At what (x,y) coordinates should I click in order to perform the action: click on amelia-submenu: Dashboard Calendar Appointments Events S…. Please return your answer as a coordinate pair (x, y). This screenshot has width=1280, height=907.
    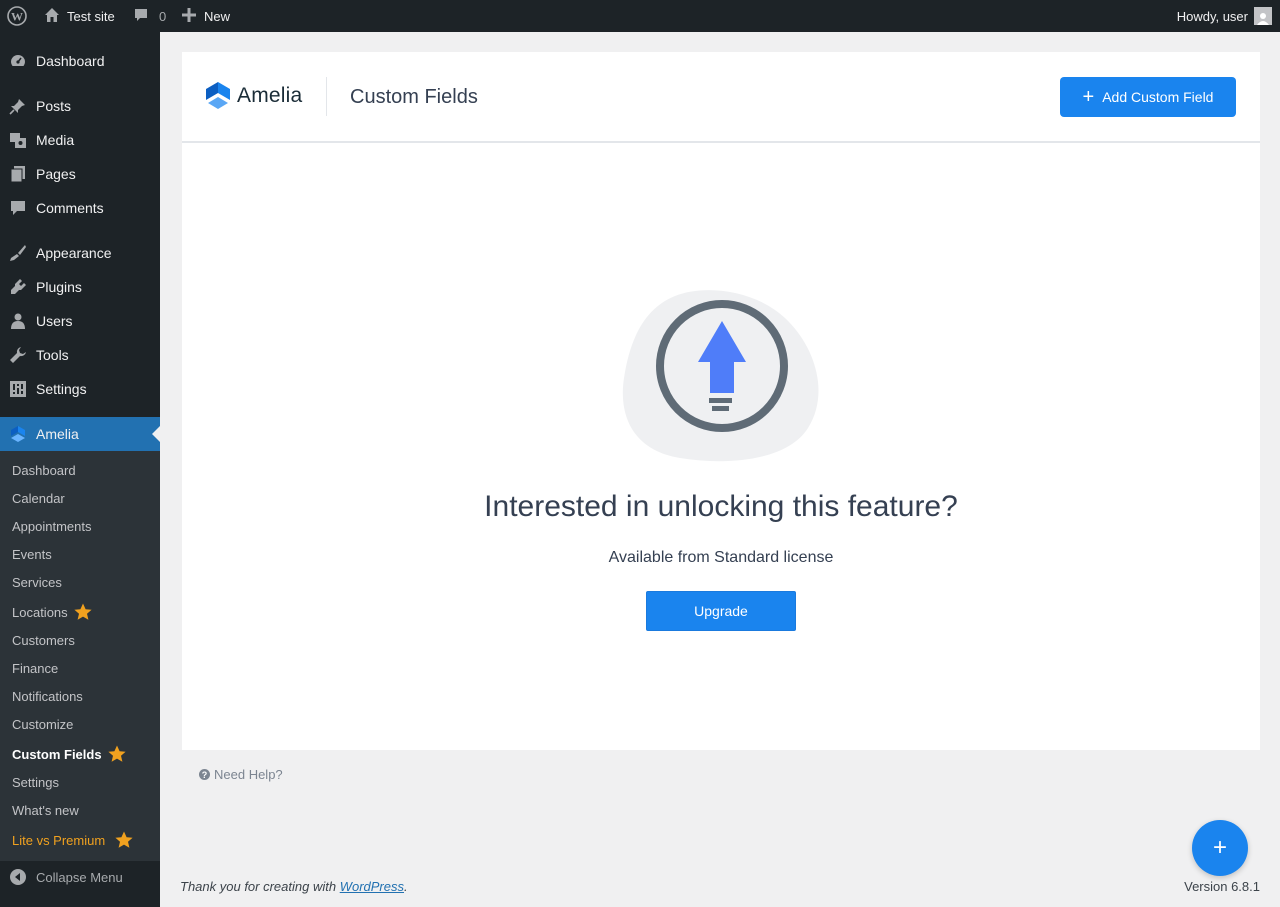
    Looking at the image, I should click on (80, 656).